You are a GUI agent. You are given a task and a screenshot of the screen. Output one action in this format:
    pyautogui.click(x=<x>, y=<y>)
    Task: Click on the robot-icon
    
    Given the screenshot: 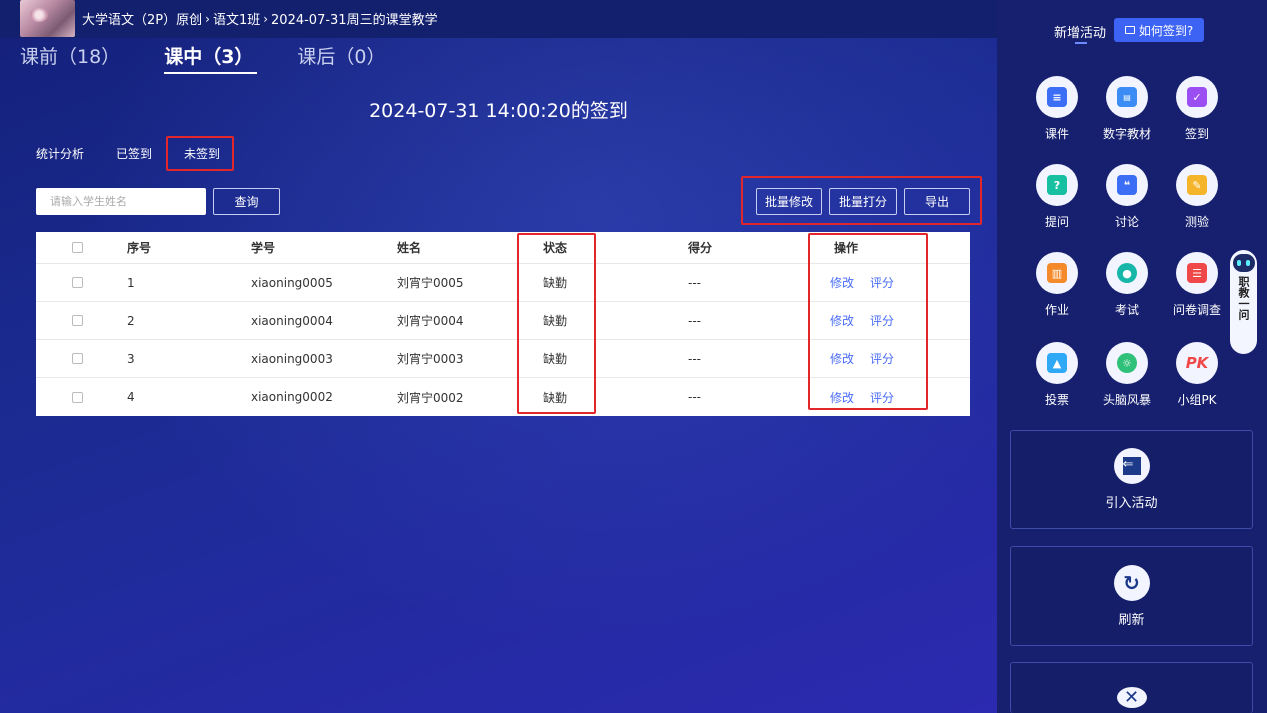 What is the action you would take?
    pyautogui.click(x=1243, y=263)
    